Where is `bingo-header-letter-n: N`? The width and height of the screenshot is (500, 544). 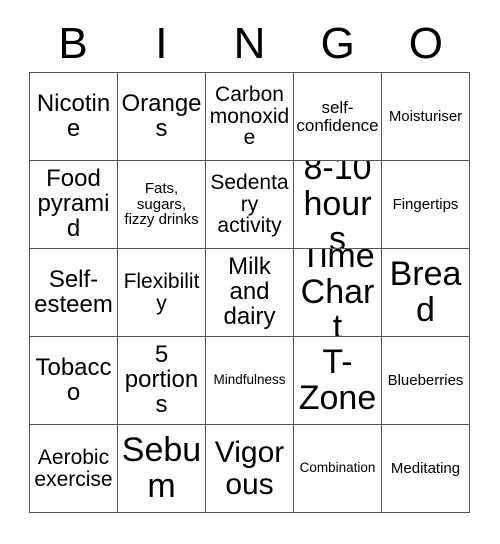
bingo-header-letter-n: N is located at coordinates (249, 43).